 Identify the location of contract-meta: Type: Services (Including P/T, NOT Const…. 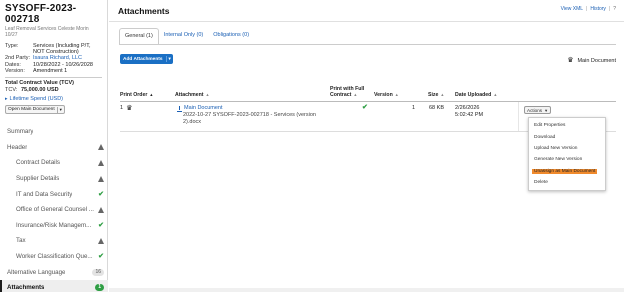
(53, 58).